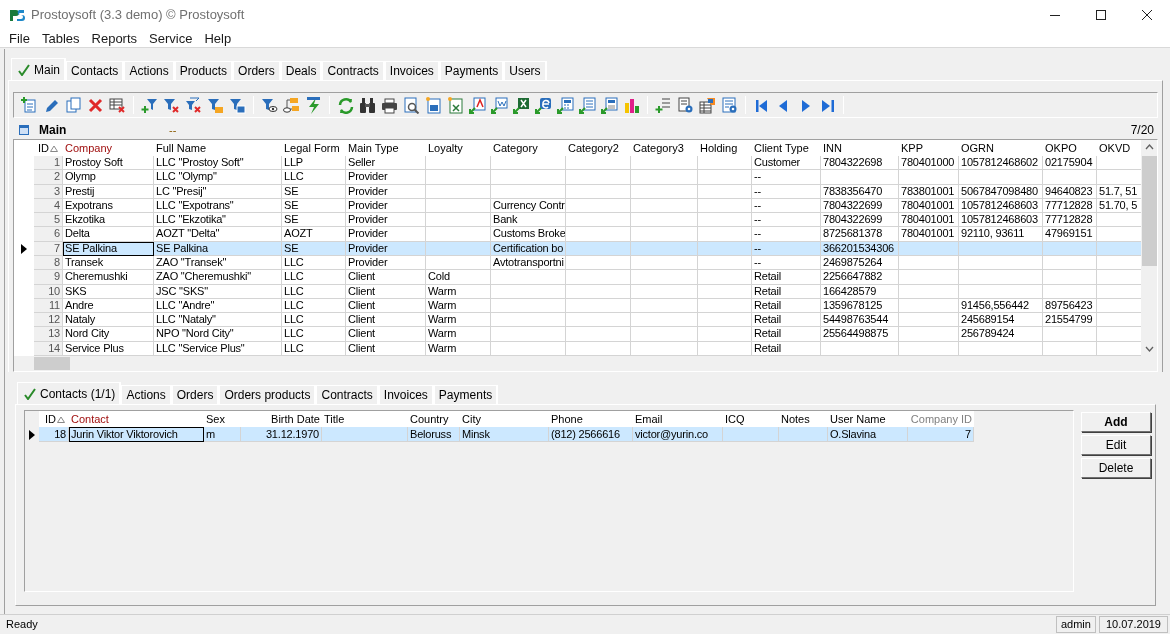 The width and height of the screenshot is (1170, 634). I want to click on export-word-icon, so click(499, 105).